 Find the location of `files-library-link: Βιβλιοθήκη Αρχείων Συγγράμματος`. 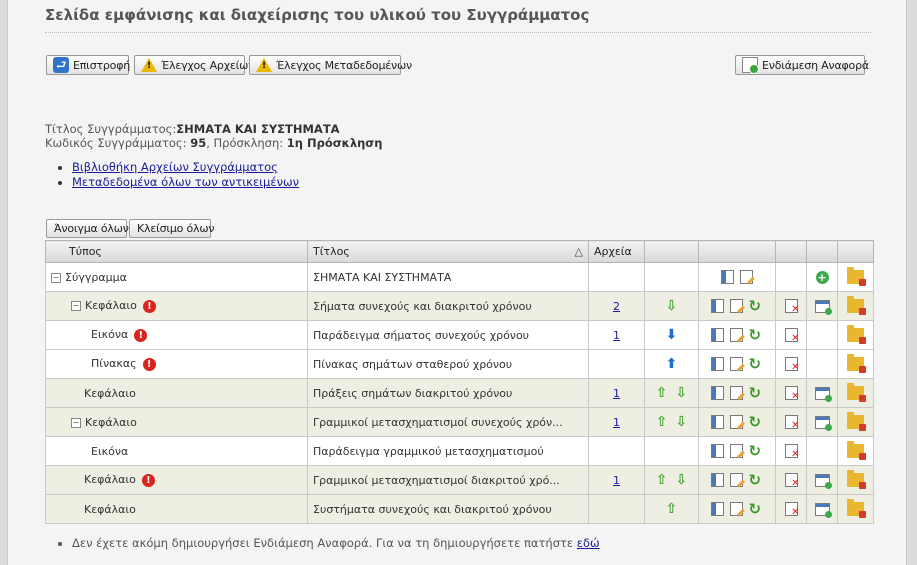

files-library-link: Βιβλιοθήκη Αρχείων Συγγράμματος is located at coordinates (175, 167).